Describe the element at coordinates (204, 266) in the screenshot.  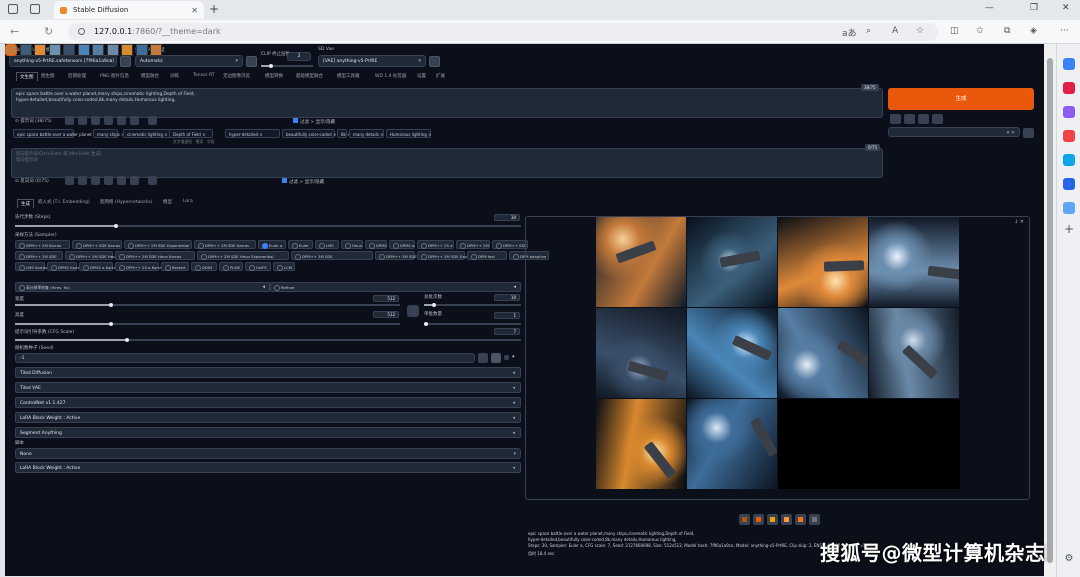
I see `sampler-option: DDIM` at that location.